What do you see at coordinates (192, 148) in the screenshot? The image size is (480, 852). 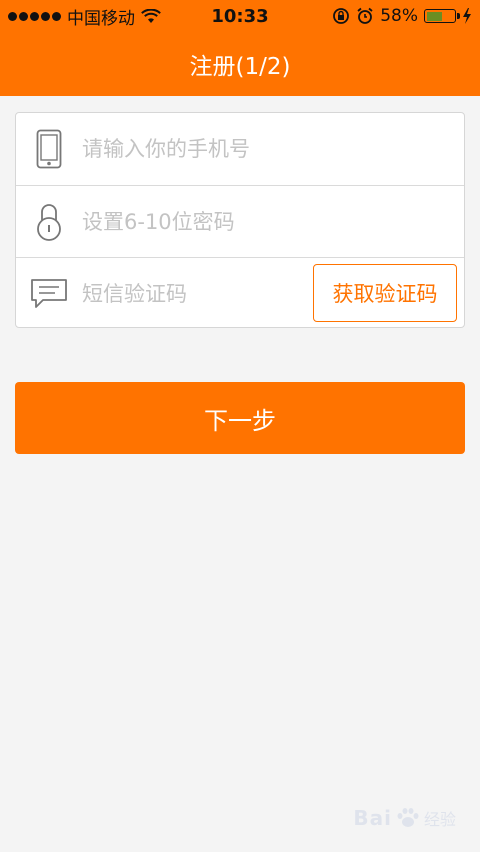 I see `phone-input` at bounding box center [192, 148].